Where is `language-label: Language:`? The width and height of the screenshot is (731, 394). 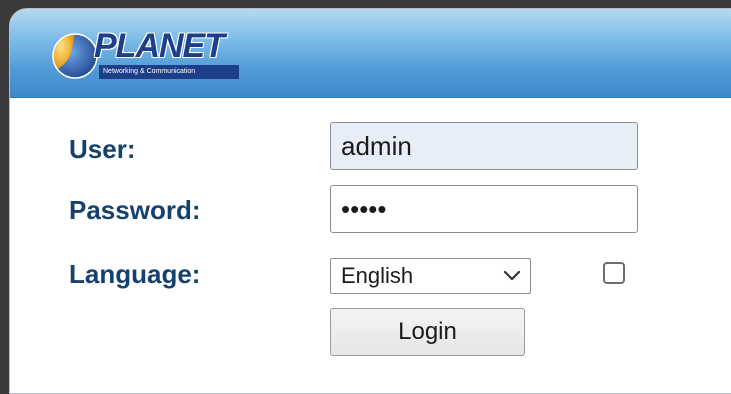
language-label: Language: is located at coordinates (135, 274).